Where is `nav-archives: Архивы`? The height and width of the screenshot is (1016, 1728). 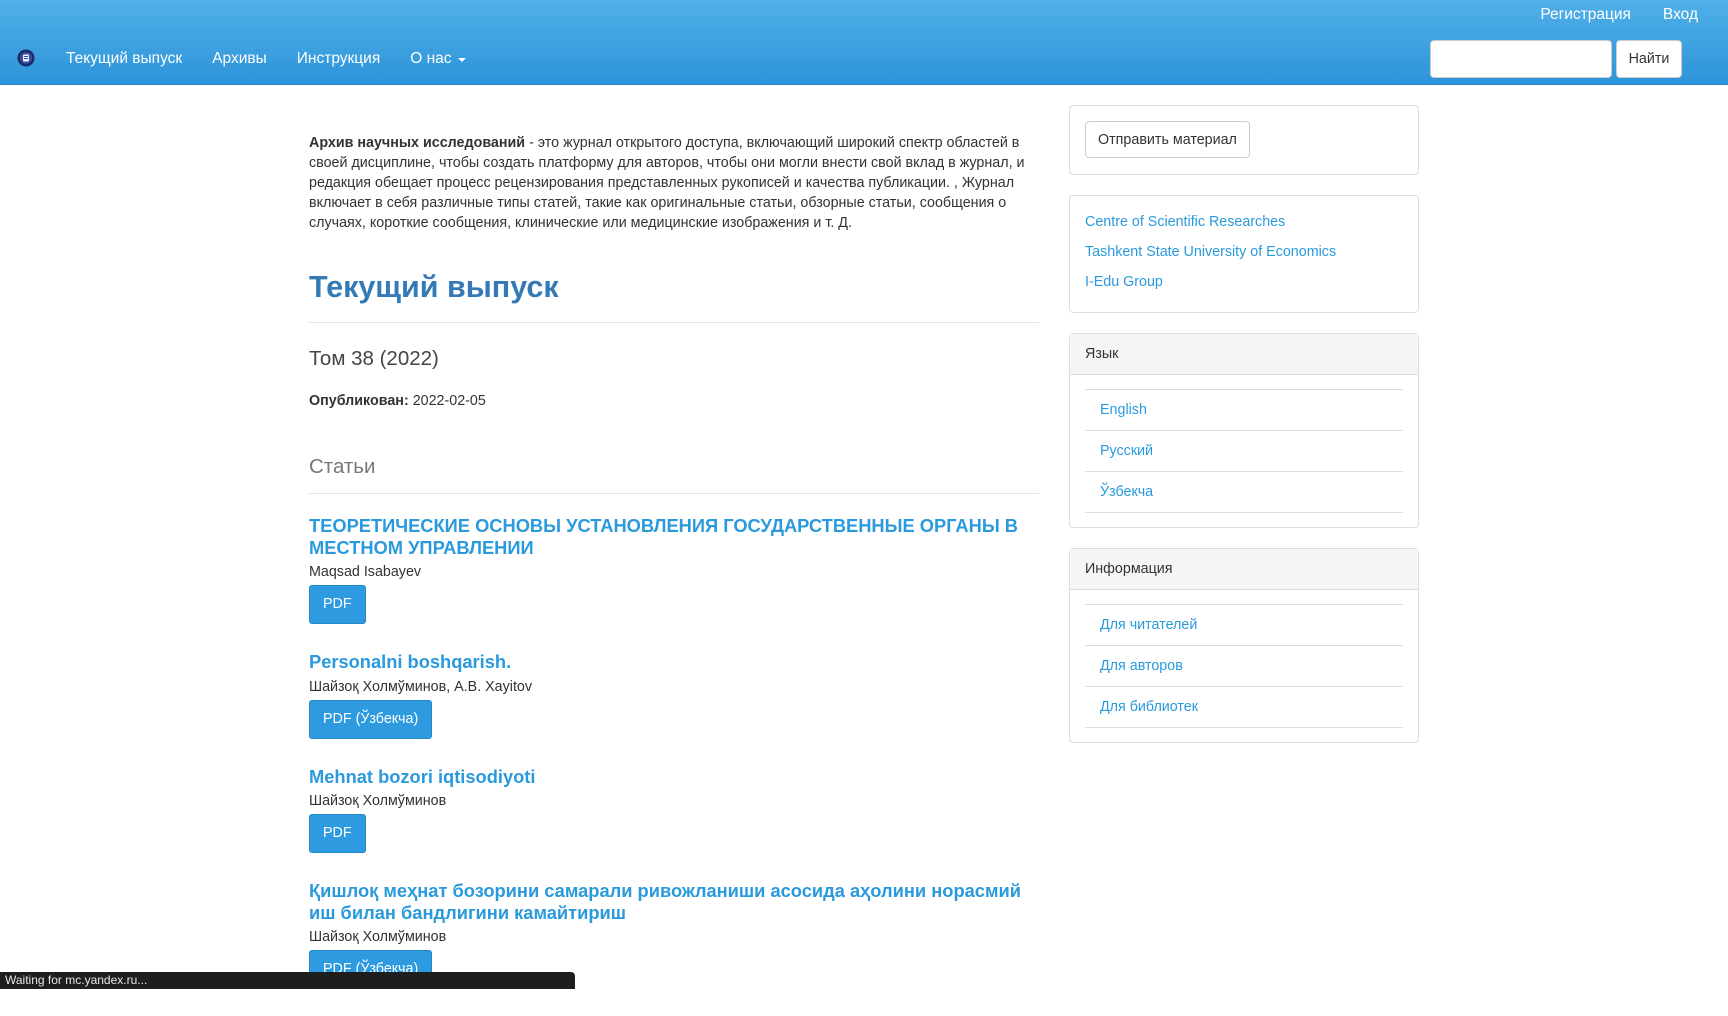
nav-archives: Архивы is located at coordinates (239, 59).